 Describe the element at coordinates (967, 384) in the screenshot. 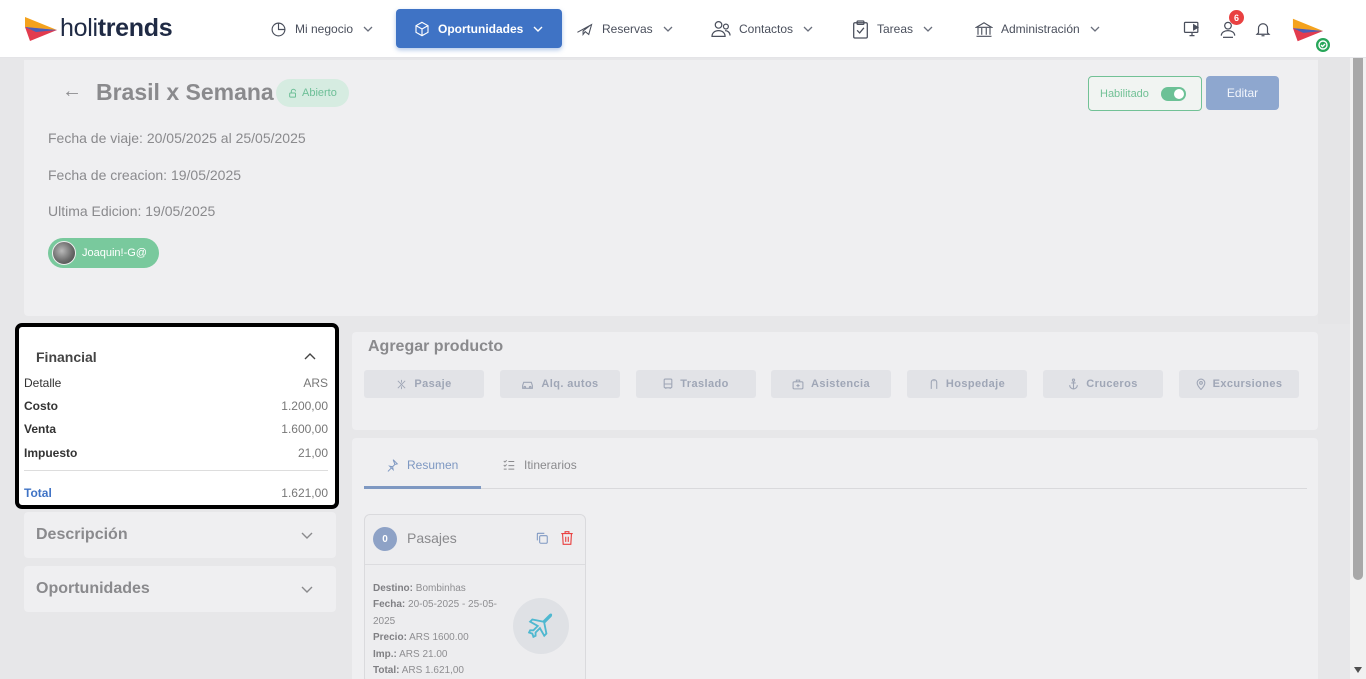

I see `add-hospedaje-button: Hospedaje` at that location.